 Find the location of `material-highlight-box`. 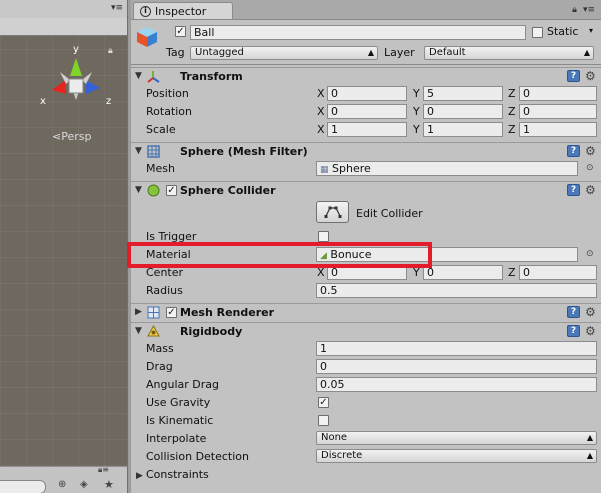

material-highlight-box is located at coordinates (279, 255).